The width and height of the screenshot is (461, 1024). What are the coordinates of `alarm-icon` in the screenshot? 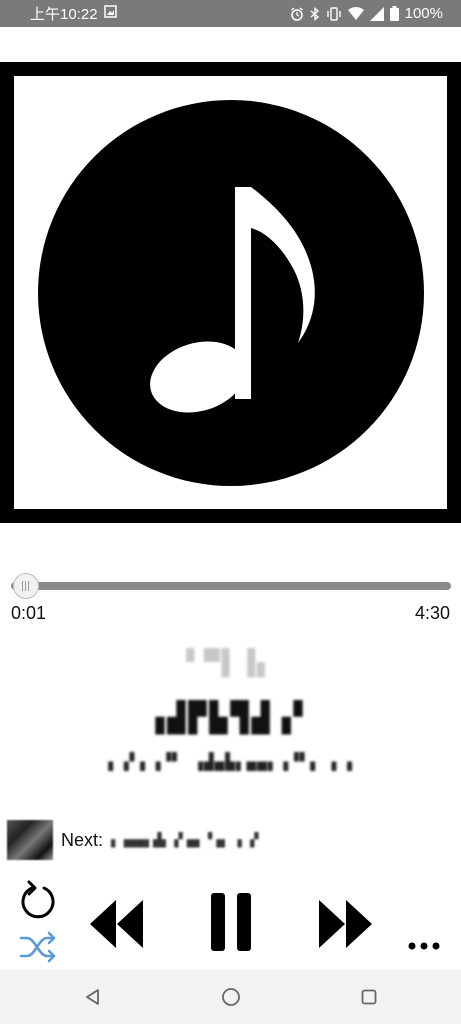 It's located at (297, 13).